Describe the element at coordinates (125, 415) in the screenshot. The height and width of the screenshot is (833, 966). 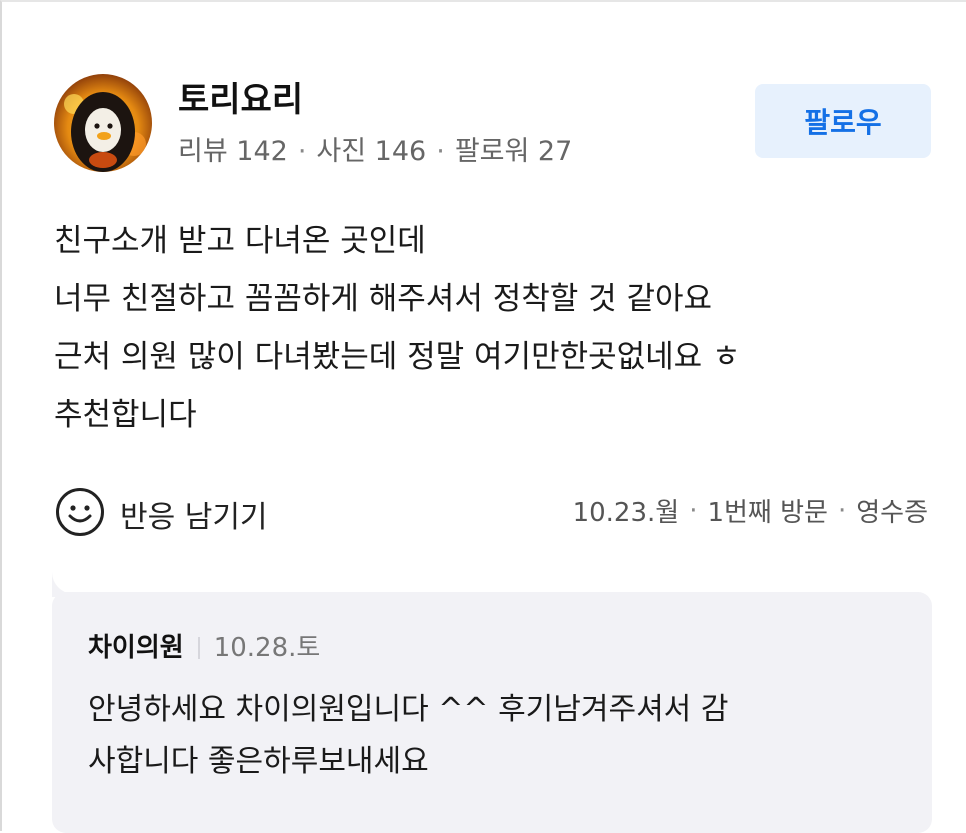
I see `review-line: 추천합니다` at that location.